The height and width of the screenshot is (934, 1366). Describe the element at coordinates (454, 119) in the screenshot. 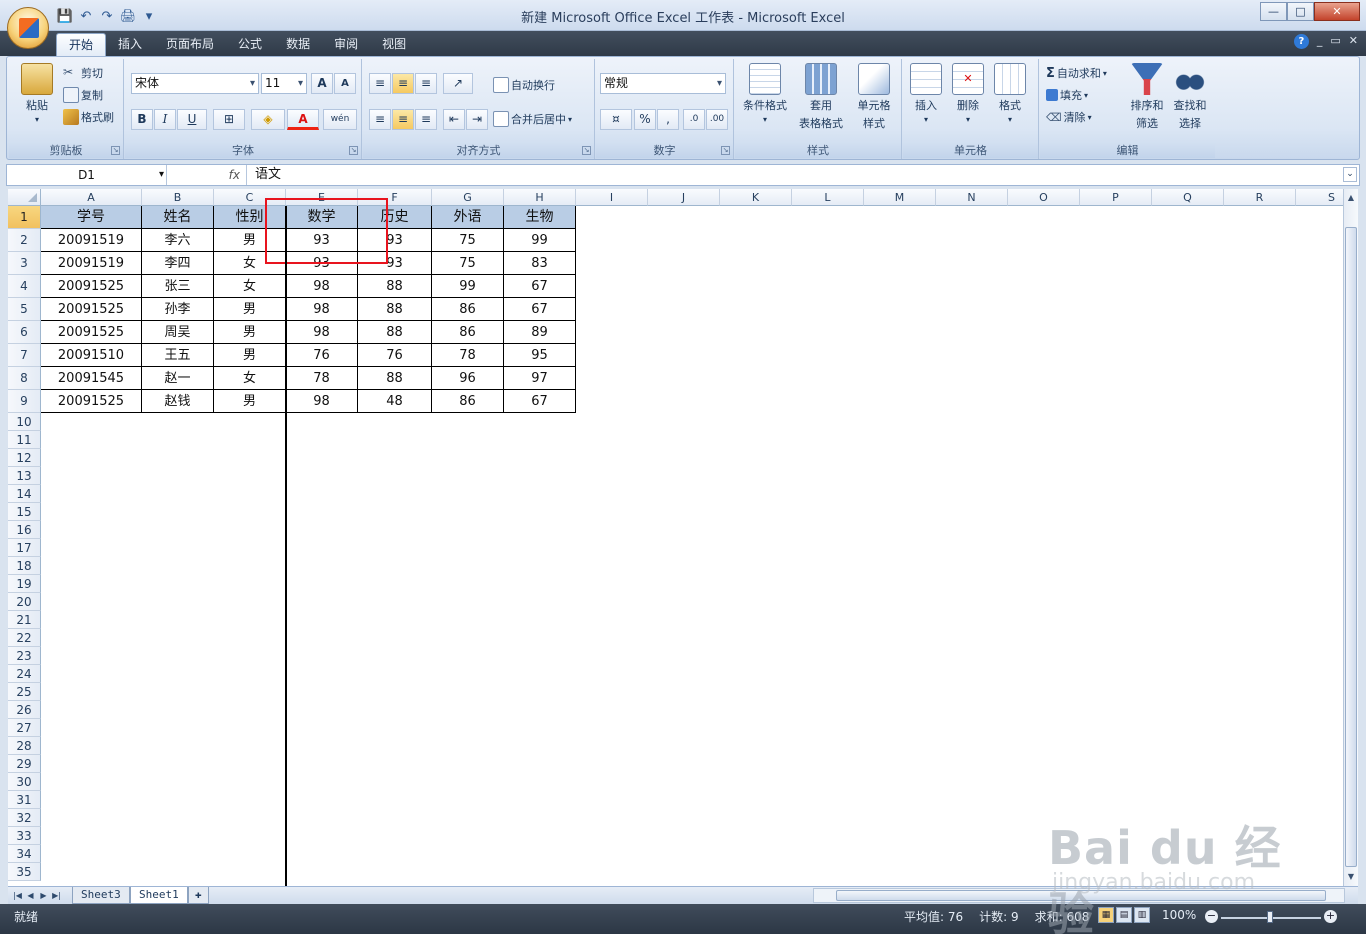

I see `decrease-indent-button: ⇤` at that location.